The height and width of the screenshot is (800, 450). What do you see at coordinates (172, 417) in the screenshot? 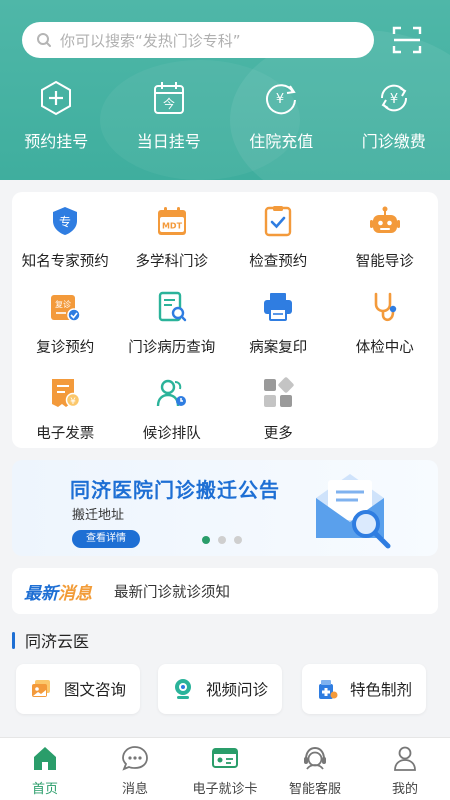
I see `service-queue: 候诊排队` at bounding box center [172, 417].